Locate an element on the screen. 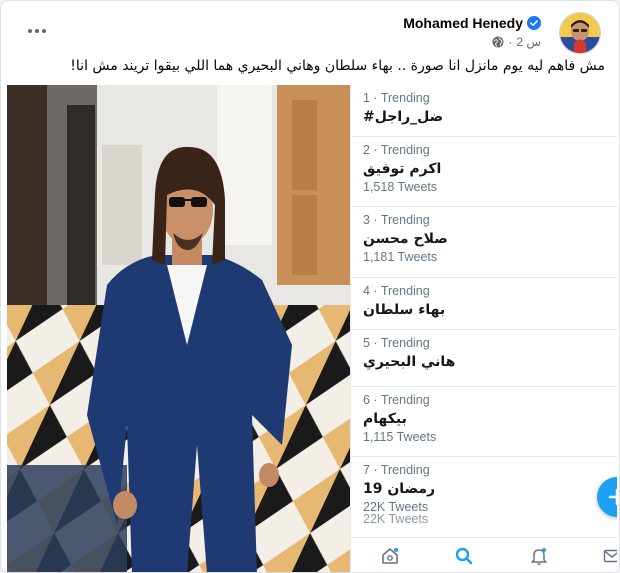 The image size is (620, 573). trend-tweet-count: 1,181 Tweets is located at coordinates (400, 257).